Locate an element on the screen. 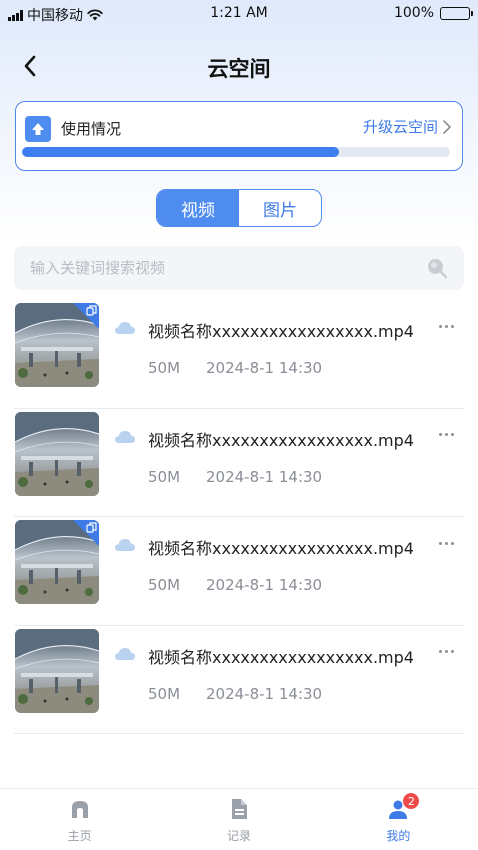  storage-progress-bar is located at coordinates (236, 152).